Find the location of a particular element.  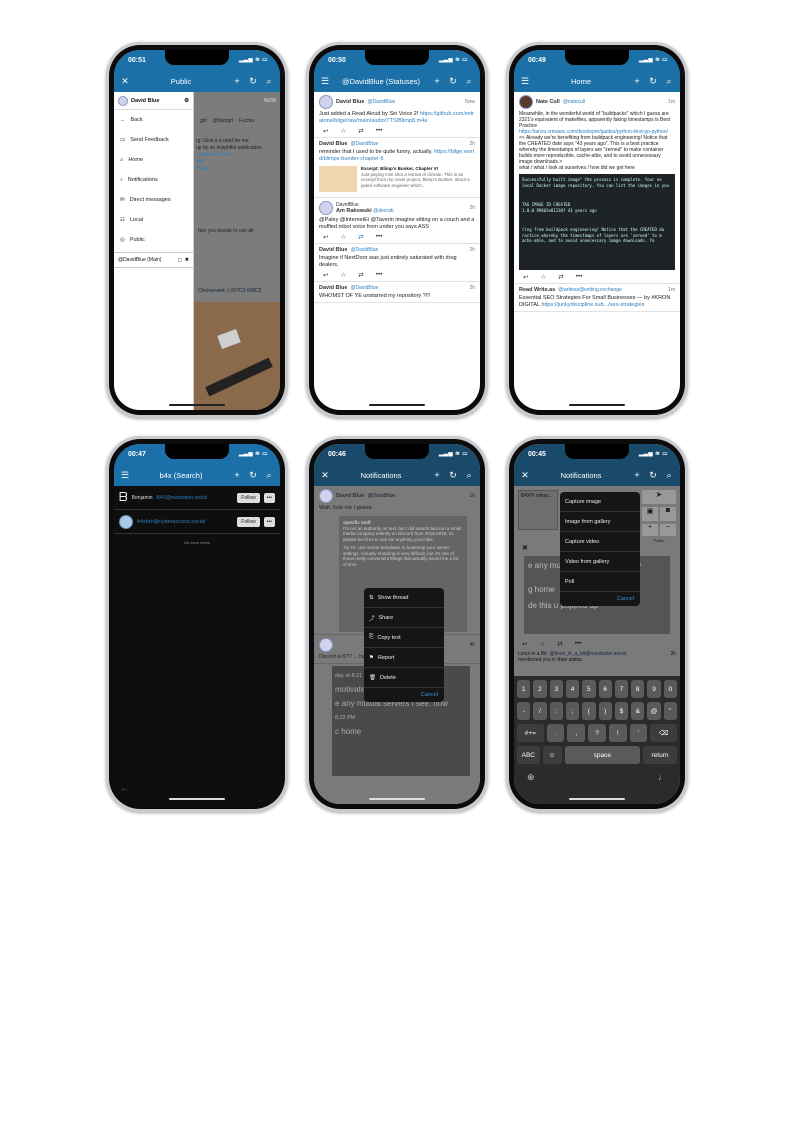

cancel-button: Cancel is located at coordinates (404, 695).